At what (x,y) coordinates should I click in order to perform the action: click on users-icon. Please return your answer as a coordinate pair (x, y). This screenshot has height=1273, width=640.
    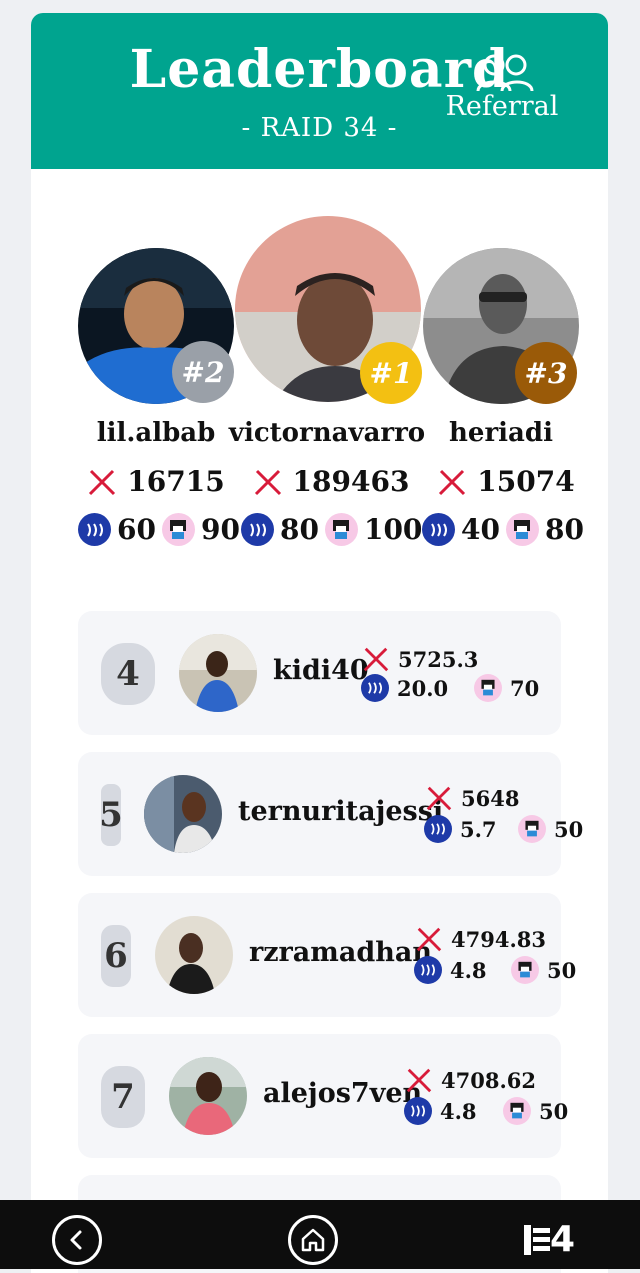
    Looking at the image, I should click on (505, 73).